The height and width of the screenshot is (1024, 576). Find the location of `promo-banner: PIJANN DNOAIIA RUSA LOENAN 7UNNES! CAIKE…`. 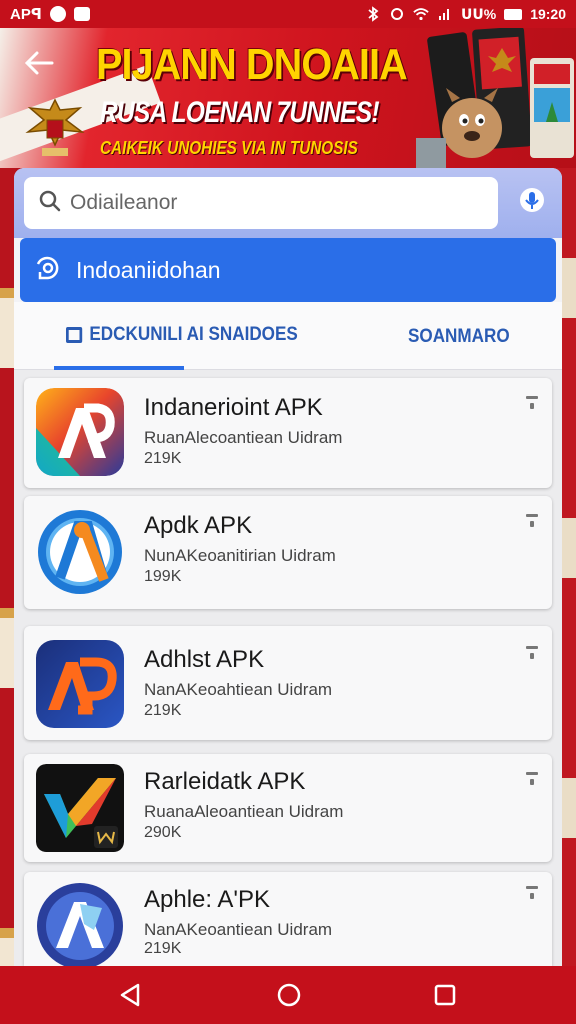

promo-banner: PIJANN DNOAIIA RUSA LOENAN 7UNNES! CAIKE… is located at coordinates (288, 98).